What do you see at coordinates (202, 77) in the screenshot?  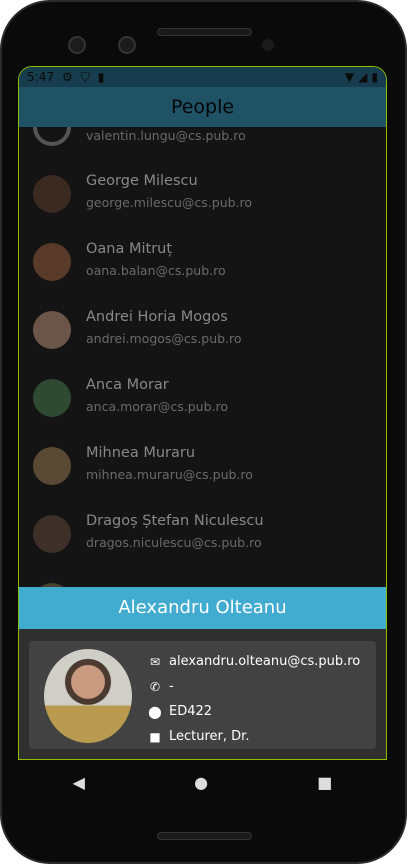 I see `status-bar: 5:47 ⚙ ⛉ ▮ ▼ ◢ ▮` at bounding box center [202, 77].